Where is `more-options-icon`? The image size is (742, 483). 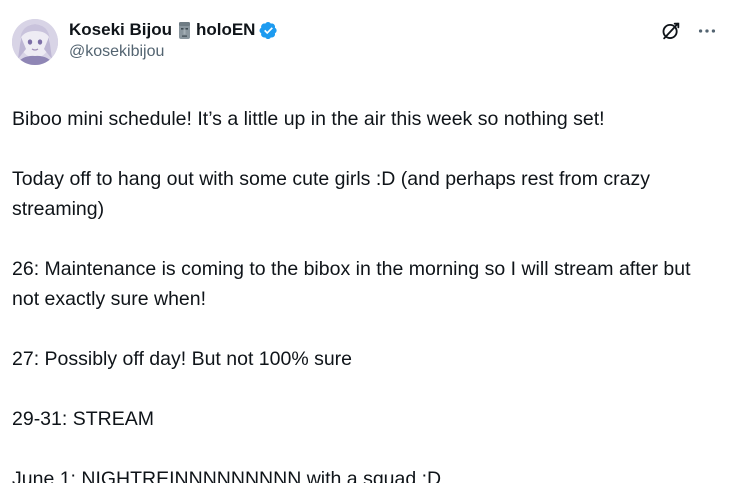 more-options-icon is located at coordinates (707, 31).